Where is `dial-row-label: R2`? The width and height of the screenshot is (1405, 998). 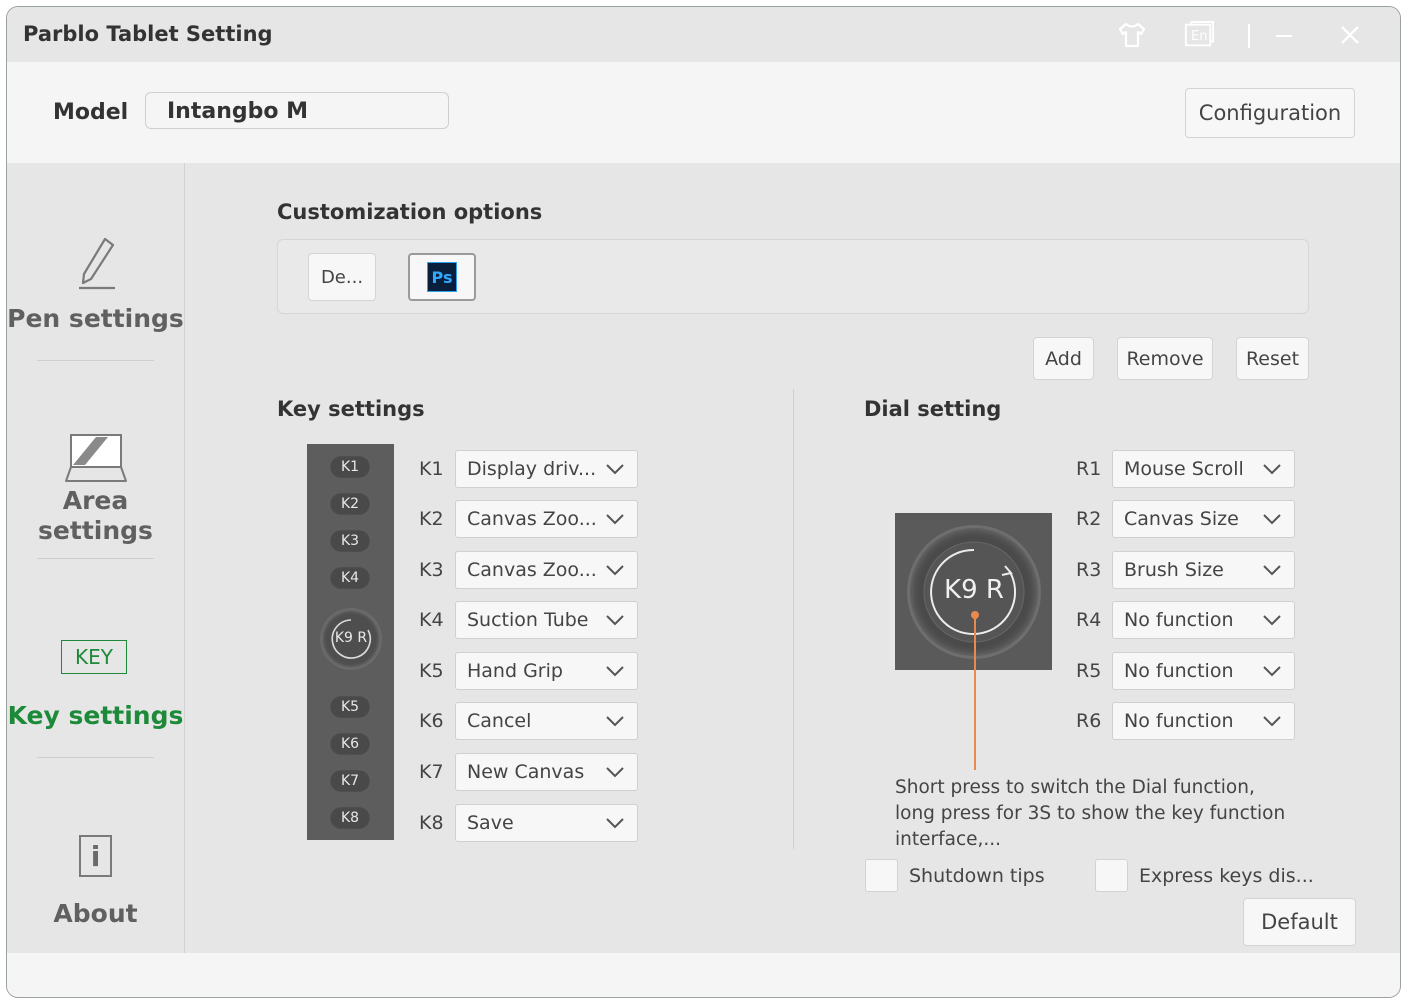 dial-row-label: R2 is located at coordinates (1089, 519).